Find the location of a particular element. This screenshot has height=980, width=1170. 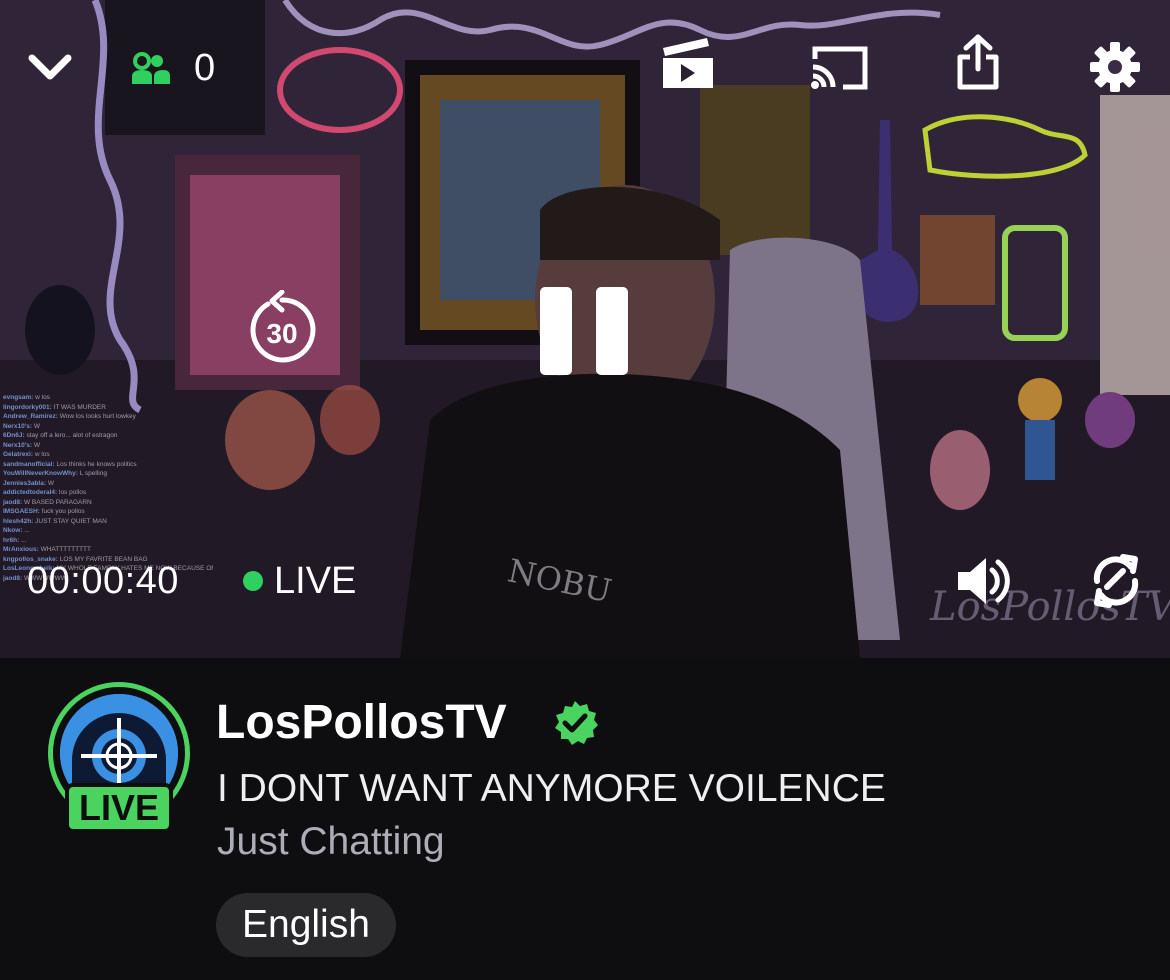

chat-message: Los thinks he knows politics is located at coordinates (96, 464).